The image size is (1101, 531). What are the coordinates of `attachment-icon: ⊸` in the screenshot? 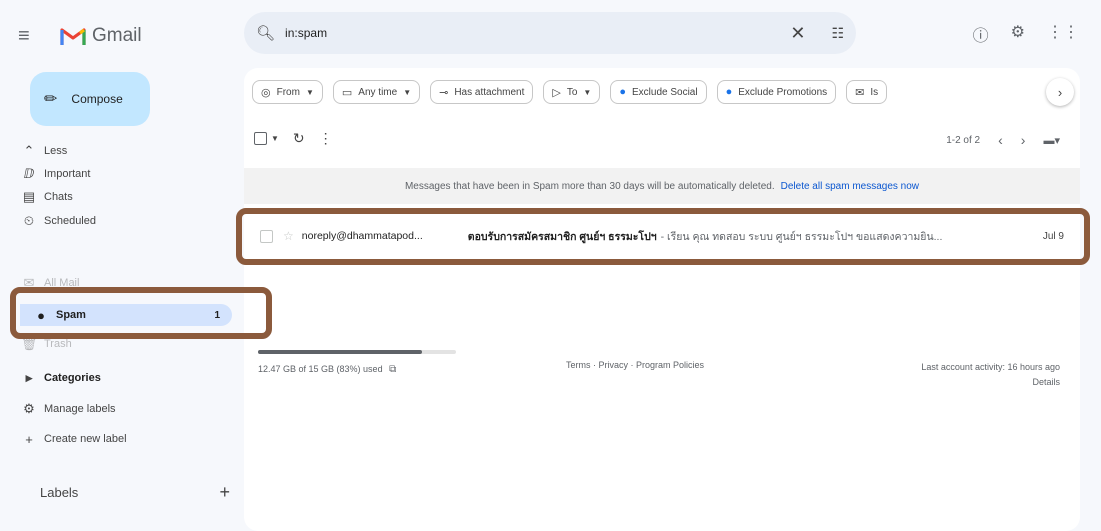 It's located at (444, 92).